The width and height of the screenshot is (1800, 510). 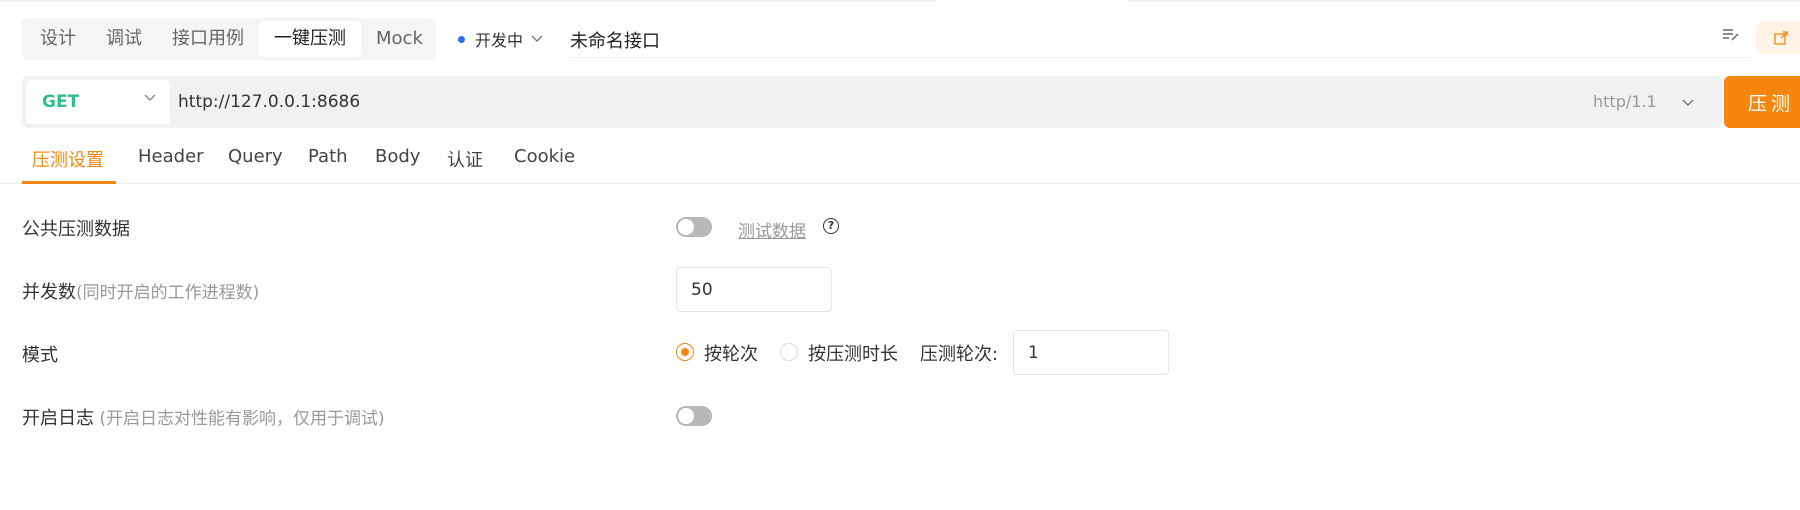 What do you see at coordinates (754, 289) in the screenshot?
I see `concurrency-input` at bounding box center [754, 289].